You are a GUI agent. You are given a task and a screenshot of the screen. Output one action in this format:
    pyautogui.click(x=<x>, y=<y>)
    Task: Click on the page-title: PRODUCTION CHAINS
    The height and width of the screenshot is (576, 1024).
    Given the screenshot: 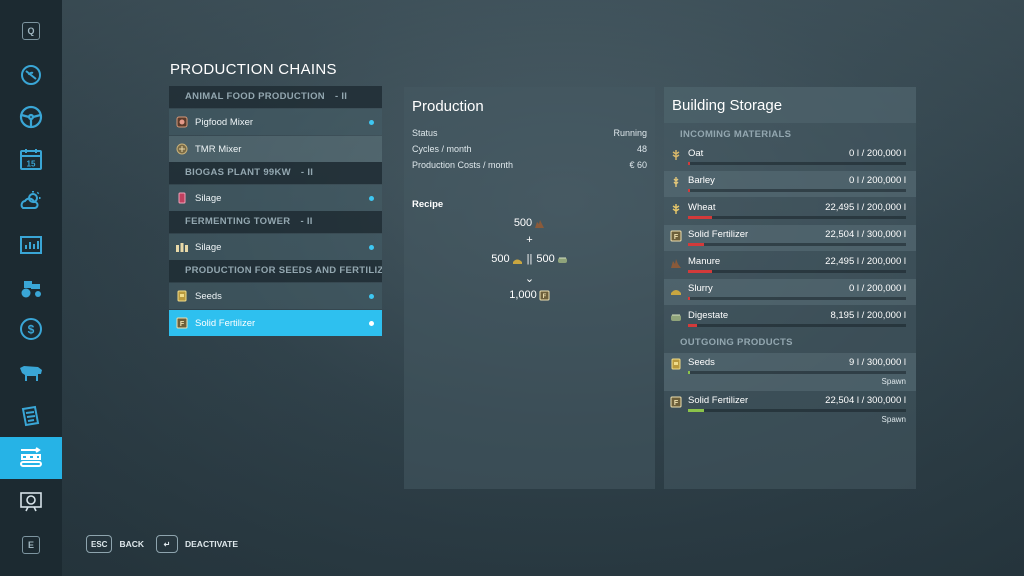 What is the action you would take?
    pyautogui.click(x=253, y=69)
    